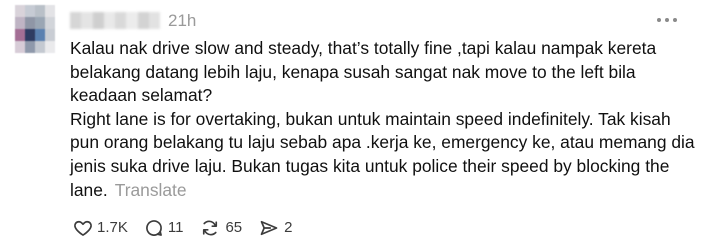 The height and width of the screenshot is (245, 703). Describe the element at coordinates (164, 228) in the screenshot. I see `reply-button: 11` at that location.